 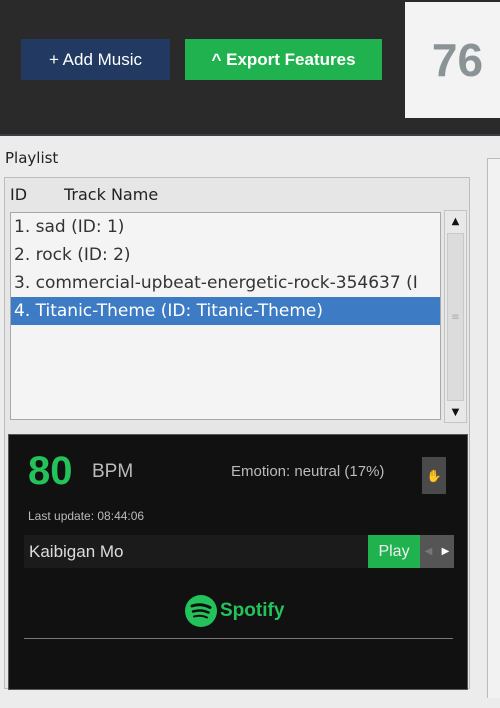 What do you see at coordinates (225, 311) in the screenshot?
I see `list-item-selected: 4. Titanic-Theme (ID: Titanic-Theme)` at bounding box center [225, 311].